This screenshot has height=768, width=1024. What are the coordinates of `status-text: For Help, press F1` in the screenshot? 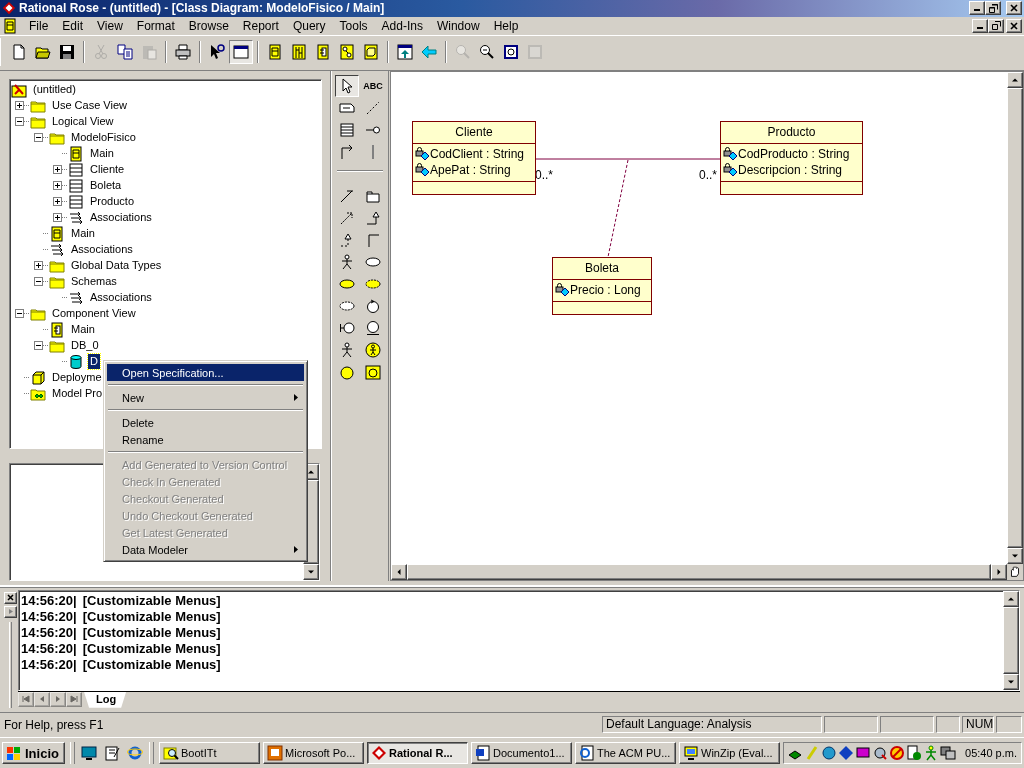 It's located at (54, 725).